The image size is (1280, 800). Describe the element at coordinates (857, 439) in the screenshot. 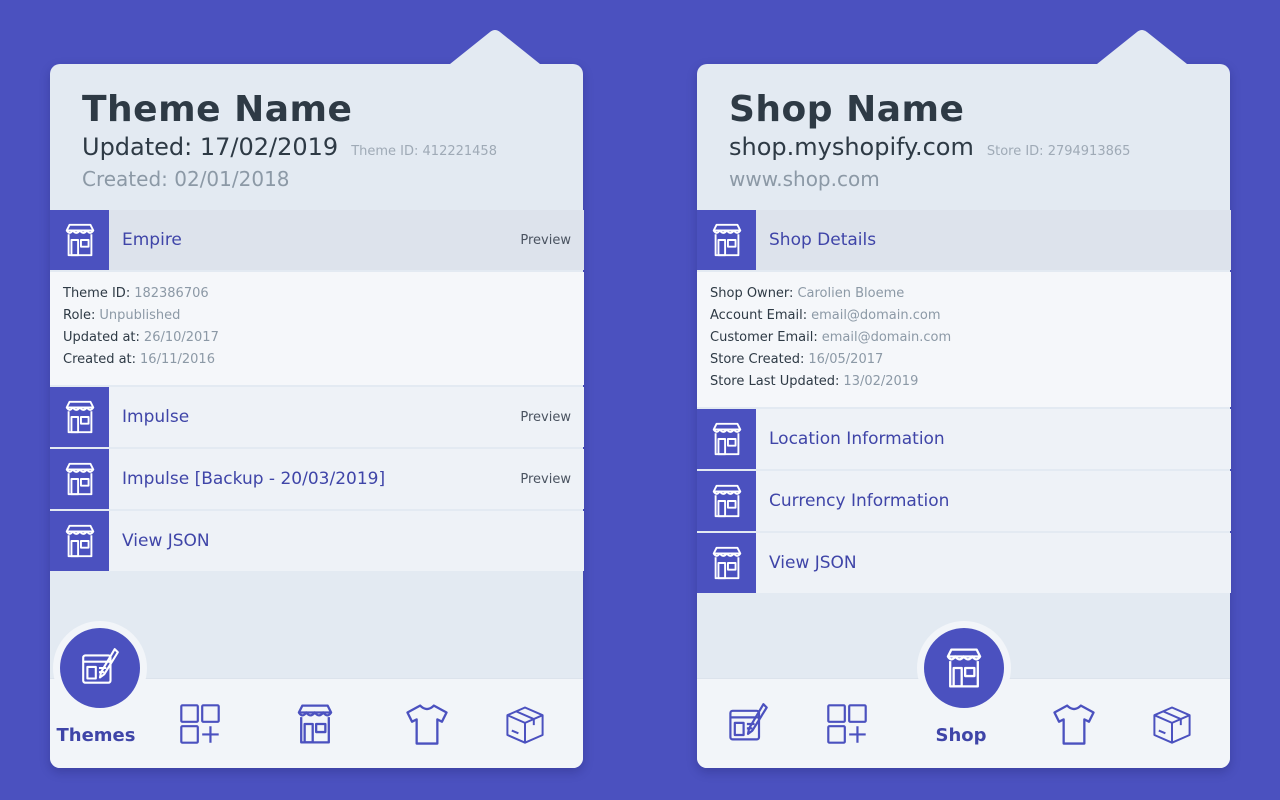

I see `shop-row-label: Location Information` at that location.